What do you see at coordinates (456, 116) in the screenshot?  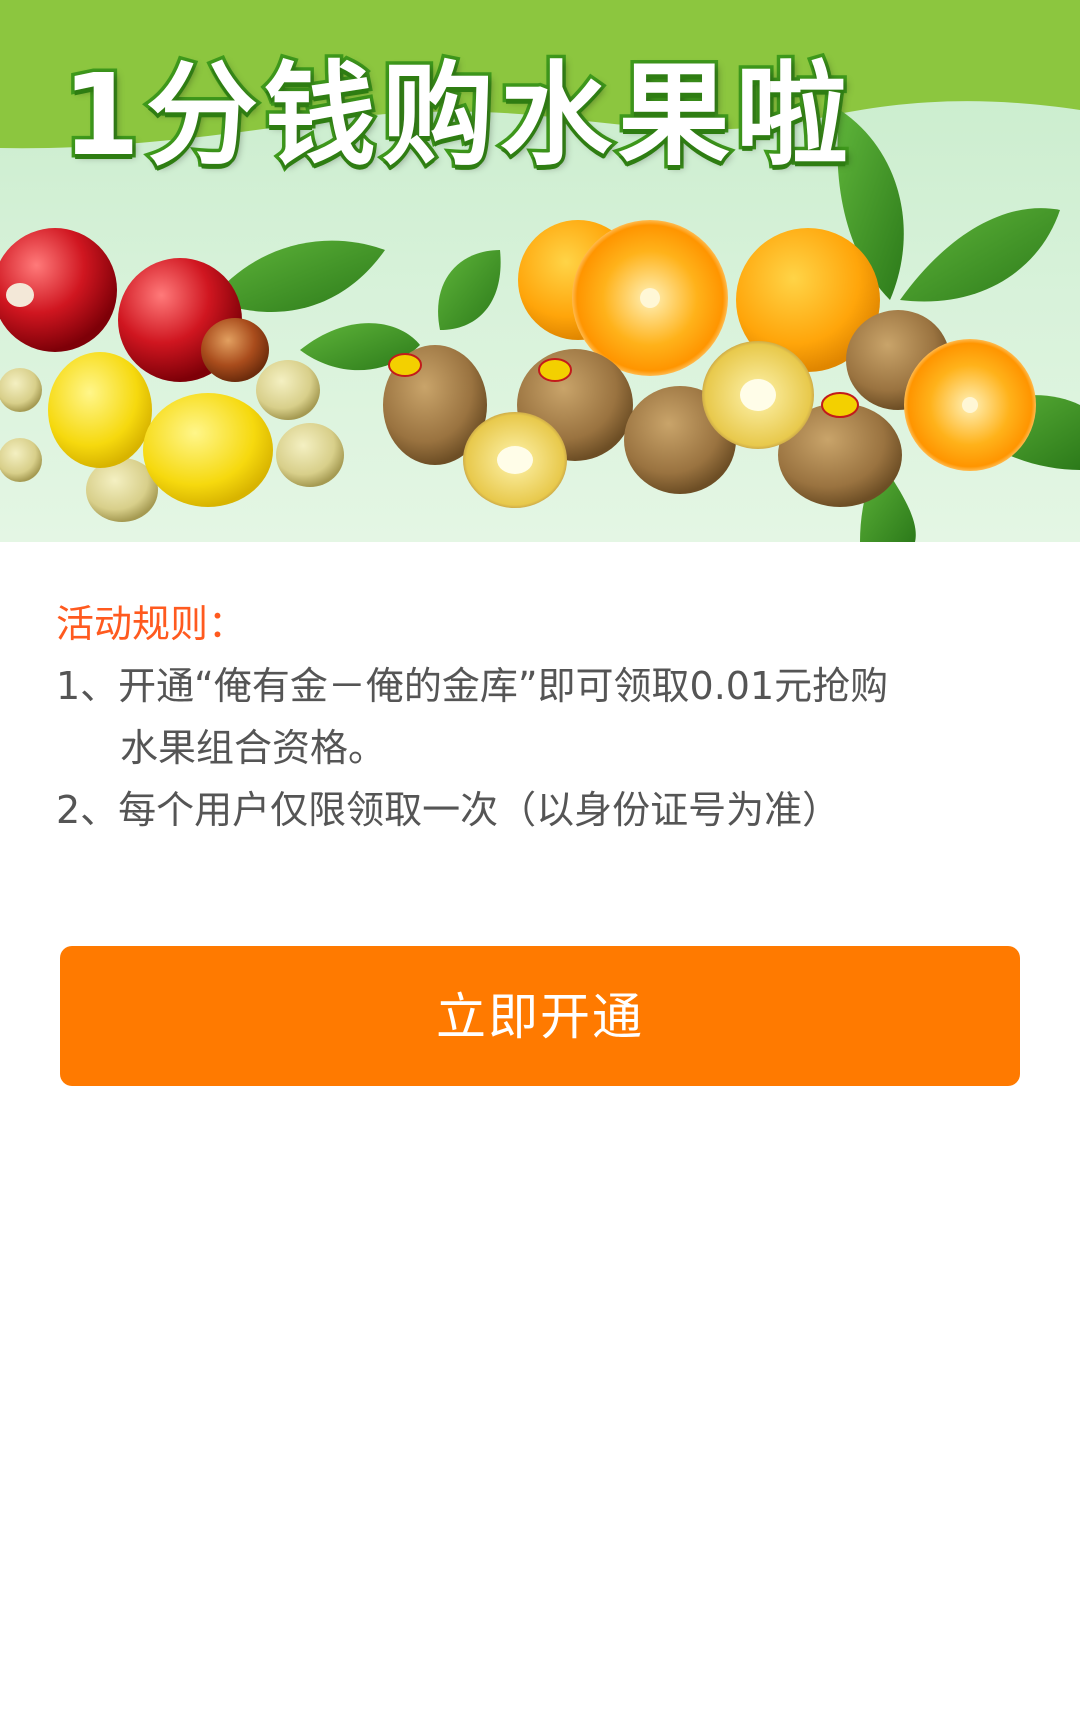 I see `banner-title: 1分钱购水果啦` at bounding box center [456, 116].